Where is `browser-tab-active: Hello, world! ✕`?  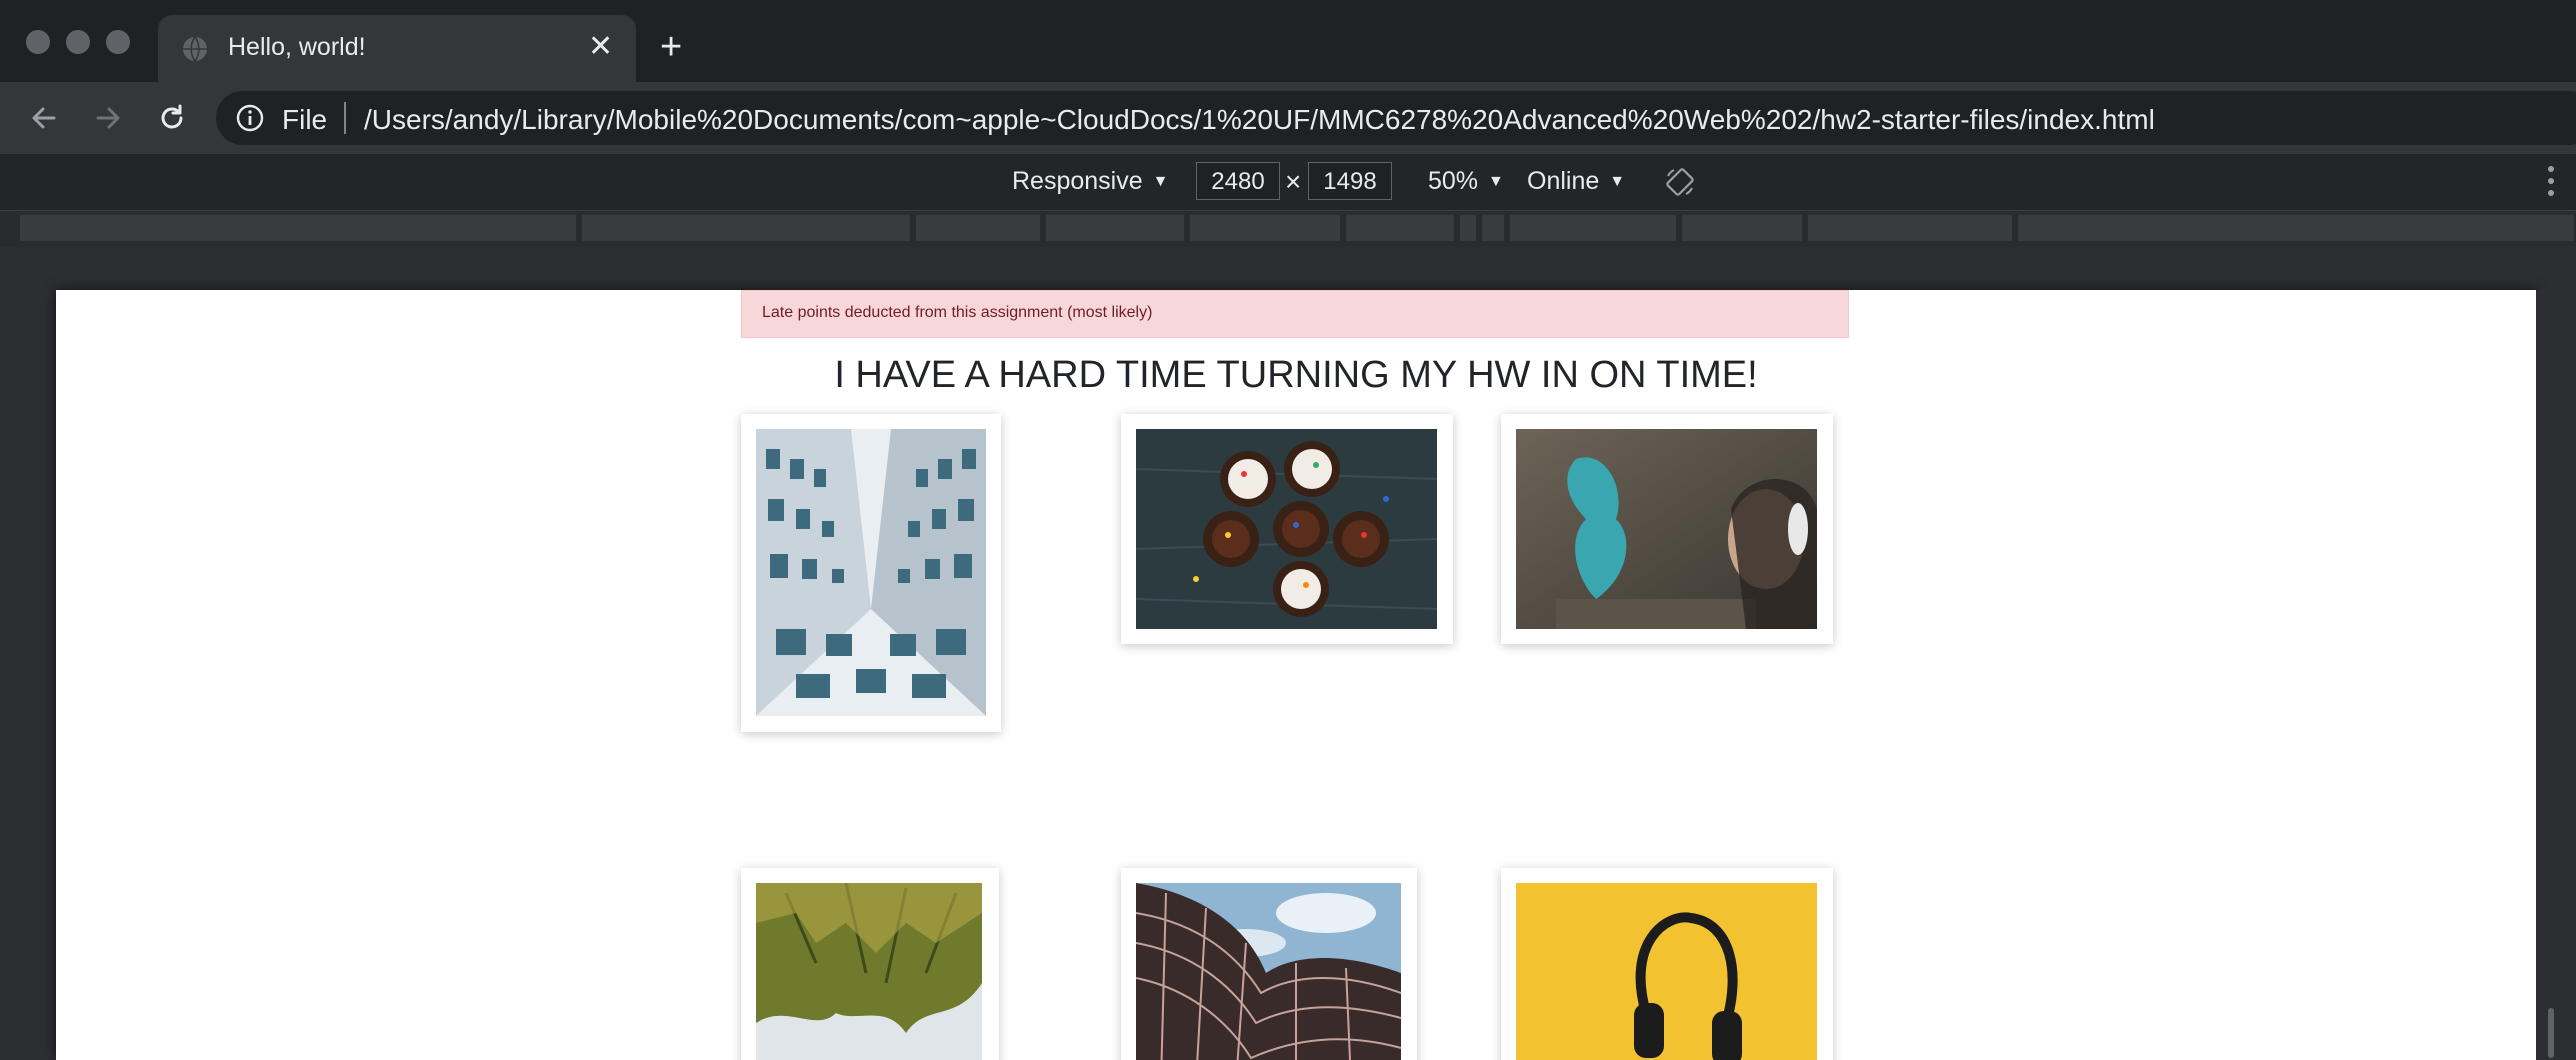 browser-tab-active: Hello, world! ✕ is located at coordinates (397, 48).